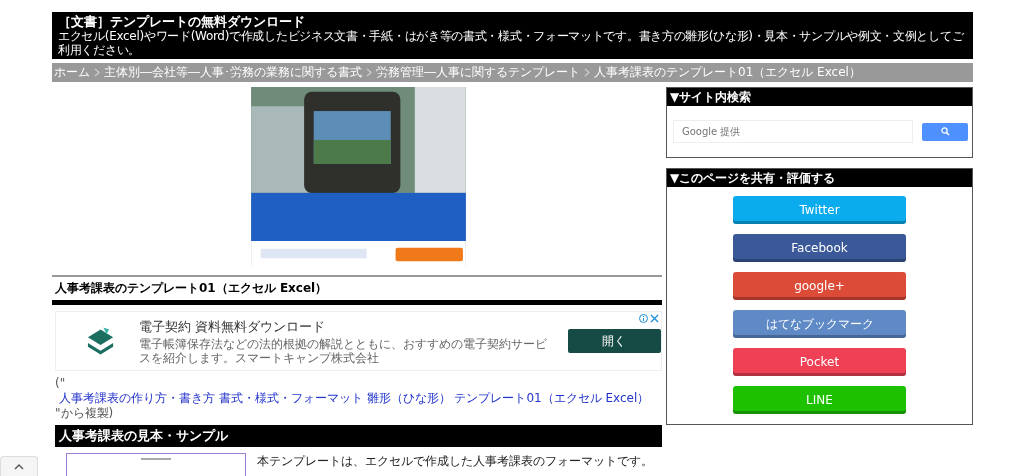 The image size is (1024, 476). What do you see at coordinates (358, 436) in the screenshot?
I see `section-heading: 人事考課表の見本・サンプル` at bounding box center [358, 436].